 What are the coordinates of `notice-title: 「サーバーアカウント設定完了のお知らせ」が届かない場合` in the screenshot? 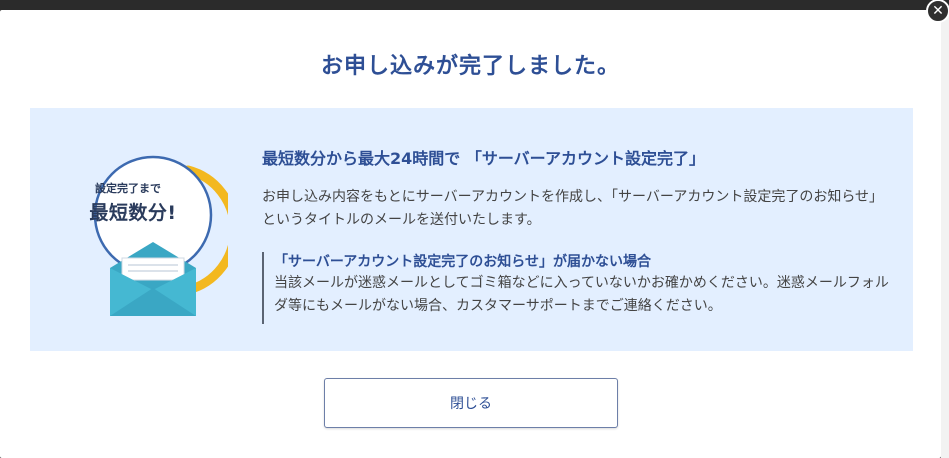 It's located at (463, 262).